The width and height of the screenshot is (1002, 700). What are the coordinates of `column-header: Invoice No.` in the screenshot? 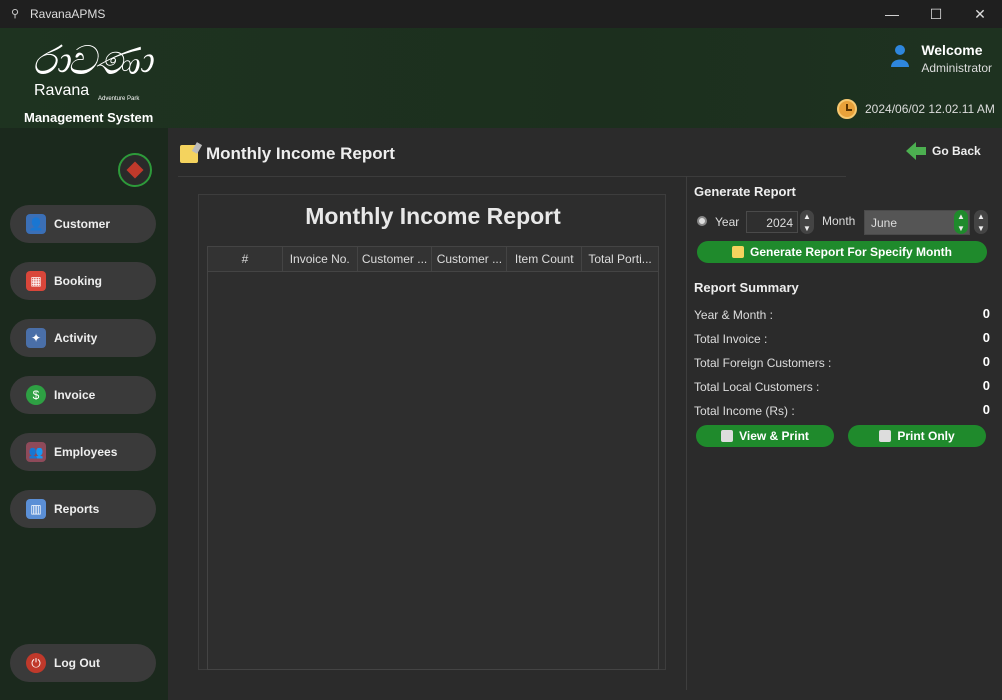 It's located at (320, 259).